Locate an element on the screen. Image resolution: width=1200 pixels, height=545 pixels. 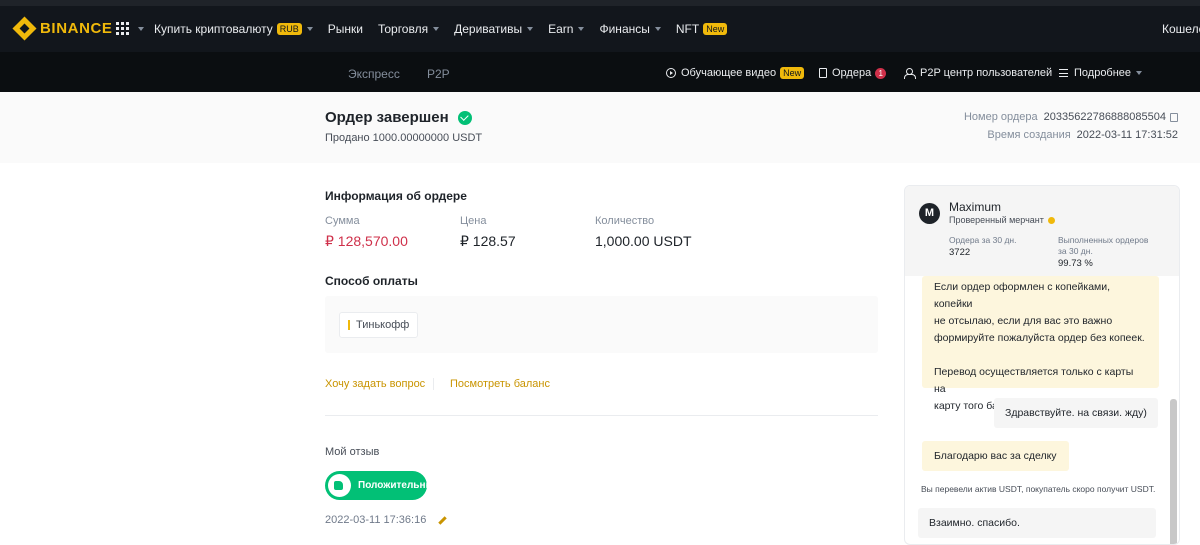
edit-icon is located at coordinates (443, 520).